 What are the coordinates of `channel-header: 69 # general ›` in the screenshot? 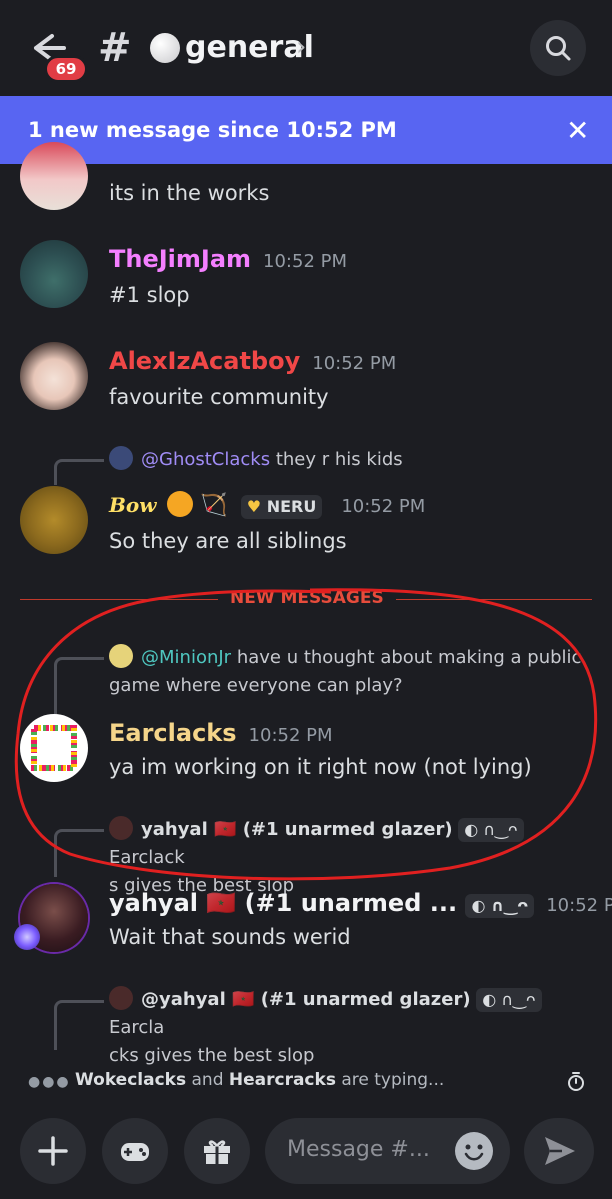 It's located at (306, 48).